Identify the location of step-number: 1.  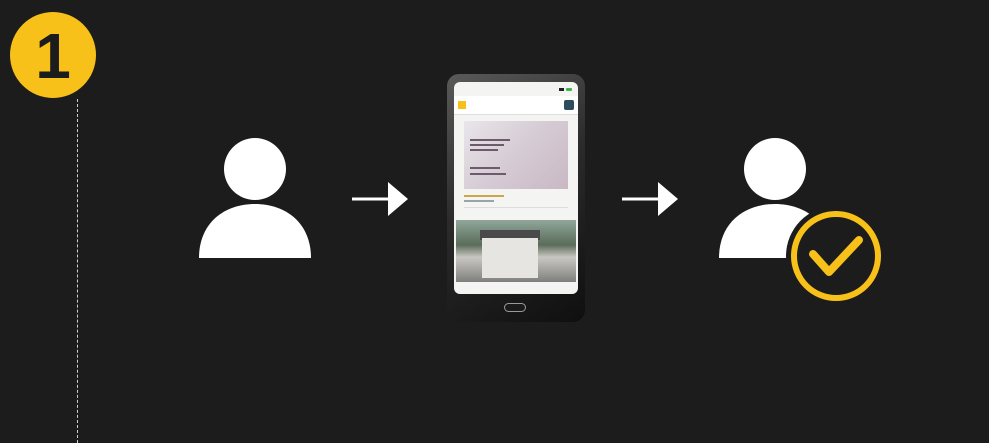
(53, 56).